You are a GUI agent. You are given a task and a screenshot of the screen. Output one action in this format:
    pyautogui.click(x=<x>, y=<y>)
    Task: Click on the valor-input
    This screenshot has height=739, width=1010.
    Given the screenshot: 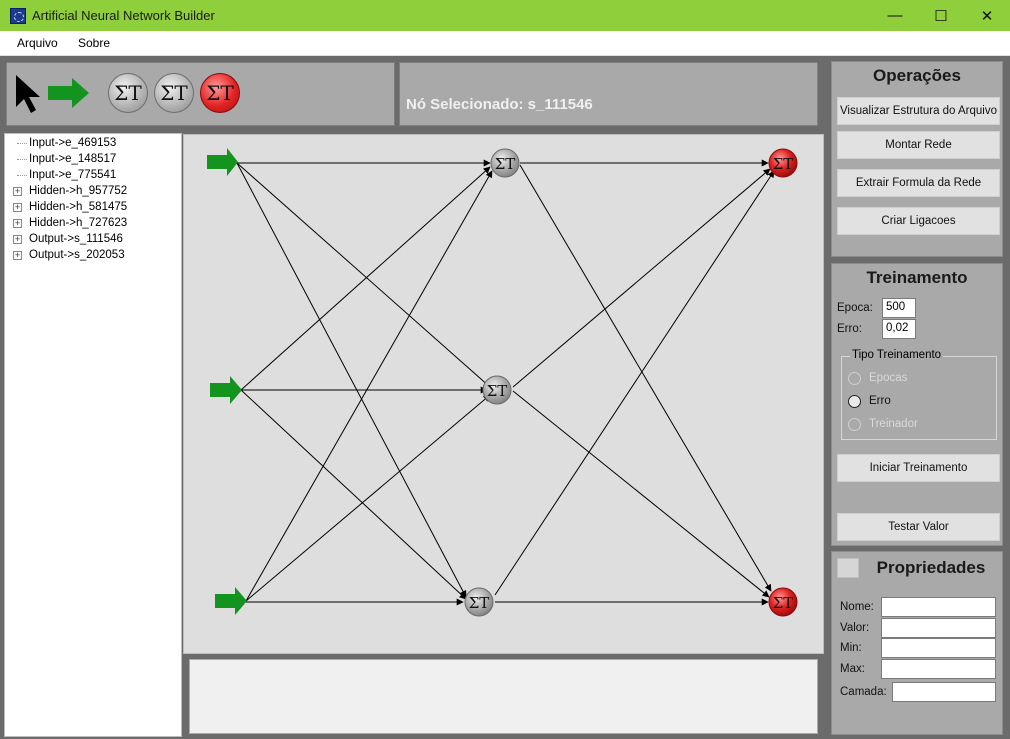 What is the action you would take?
    pyautogui.click(x=938, y=628)
    